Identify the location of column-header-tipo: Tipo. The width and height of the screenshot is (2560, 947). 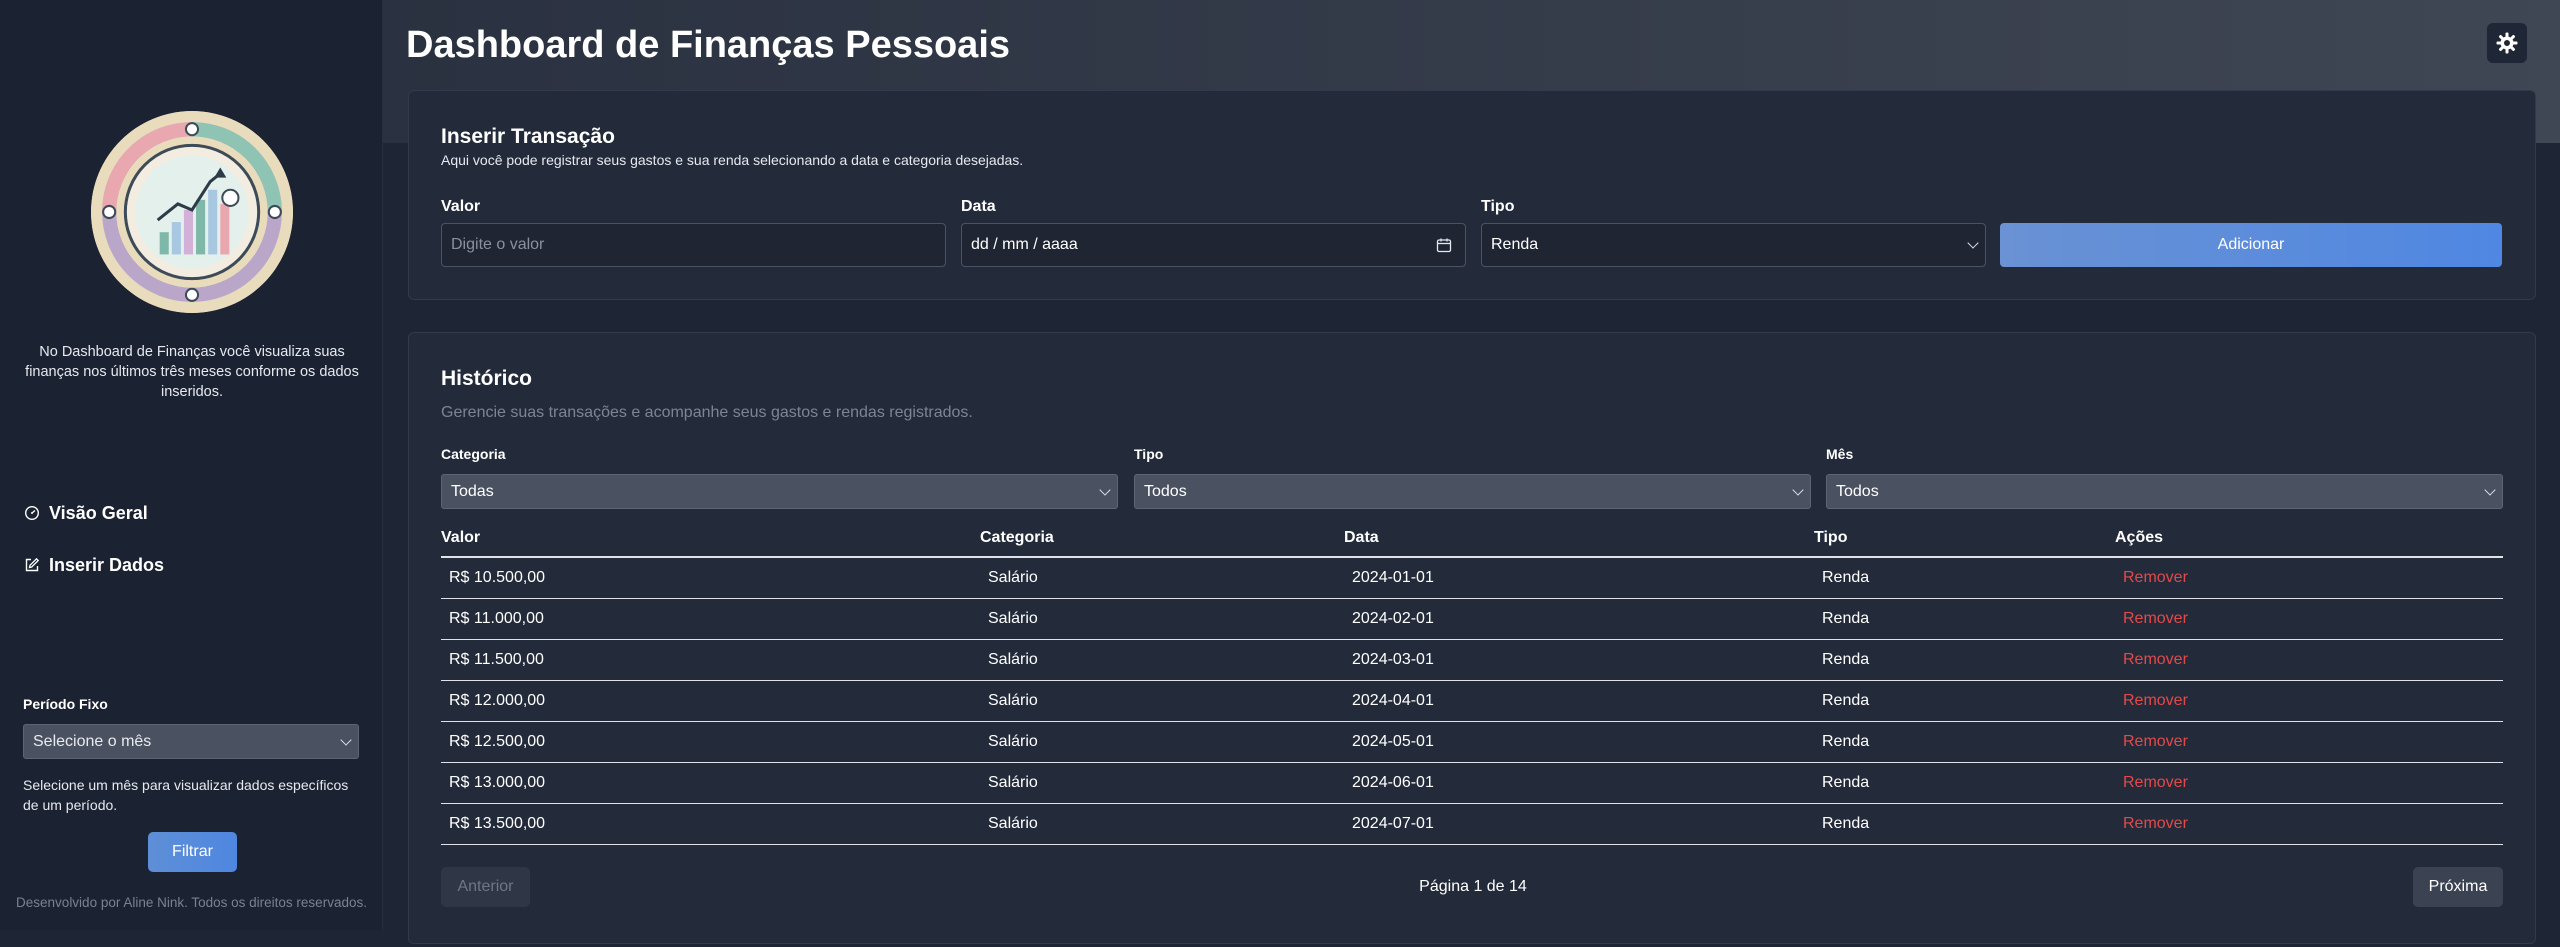
(1831, 537).